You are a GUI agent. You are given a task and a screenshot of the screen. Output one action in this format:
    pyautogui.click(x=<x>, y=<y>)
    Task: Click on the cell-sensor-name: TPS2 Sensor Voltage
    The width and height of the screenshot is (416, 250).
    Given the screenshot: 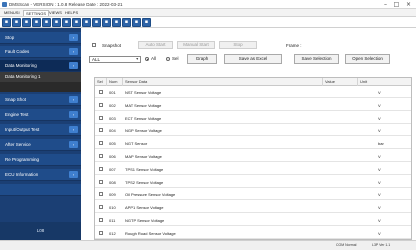 What is the action you would take?
    pyautogui.click(x=144, y=182)
    